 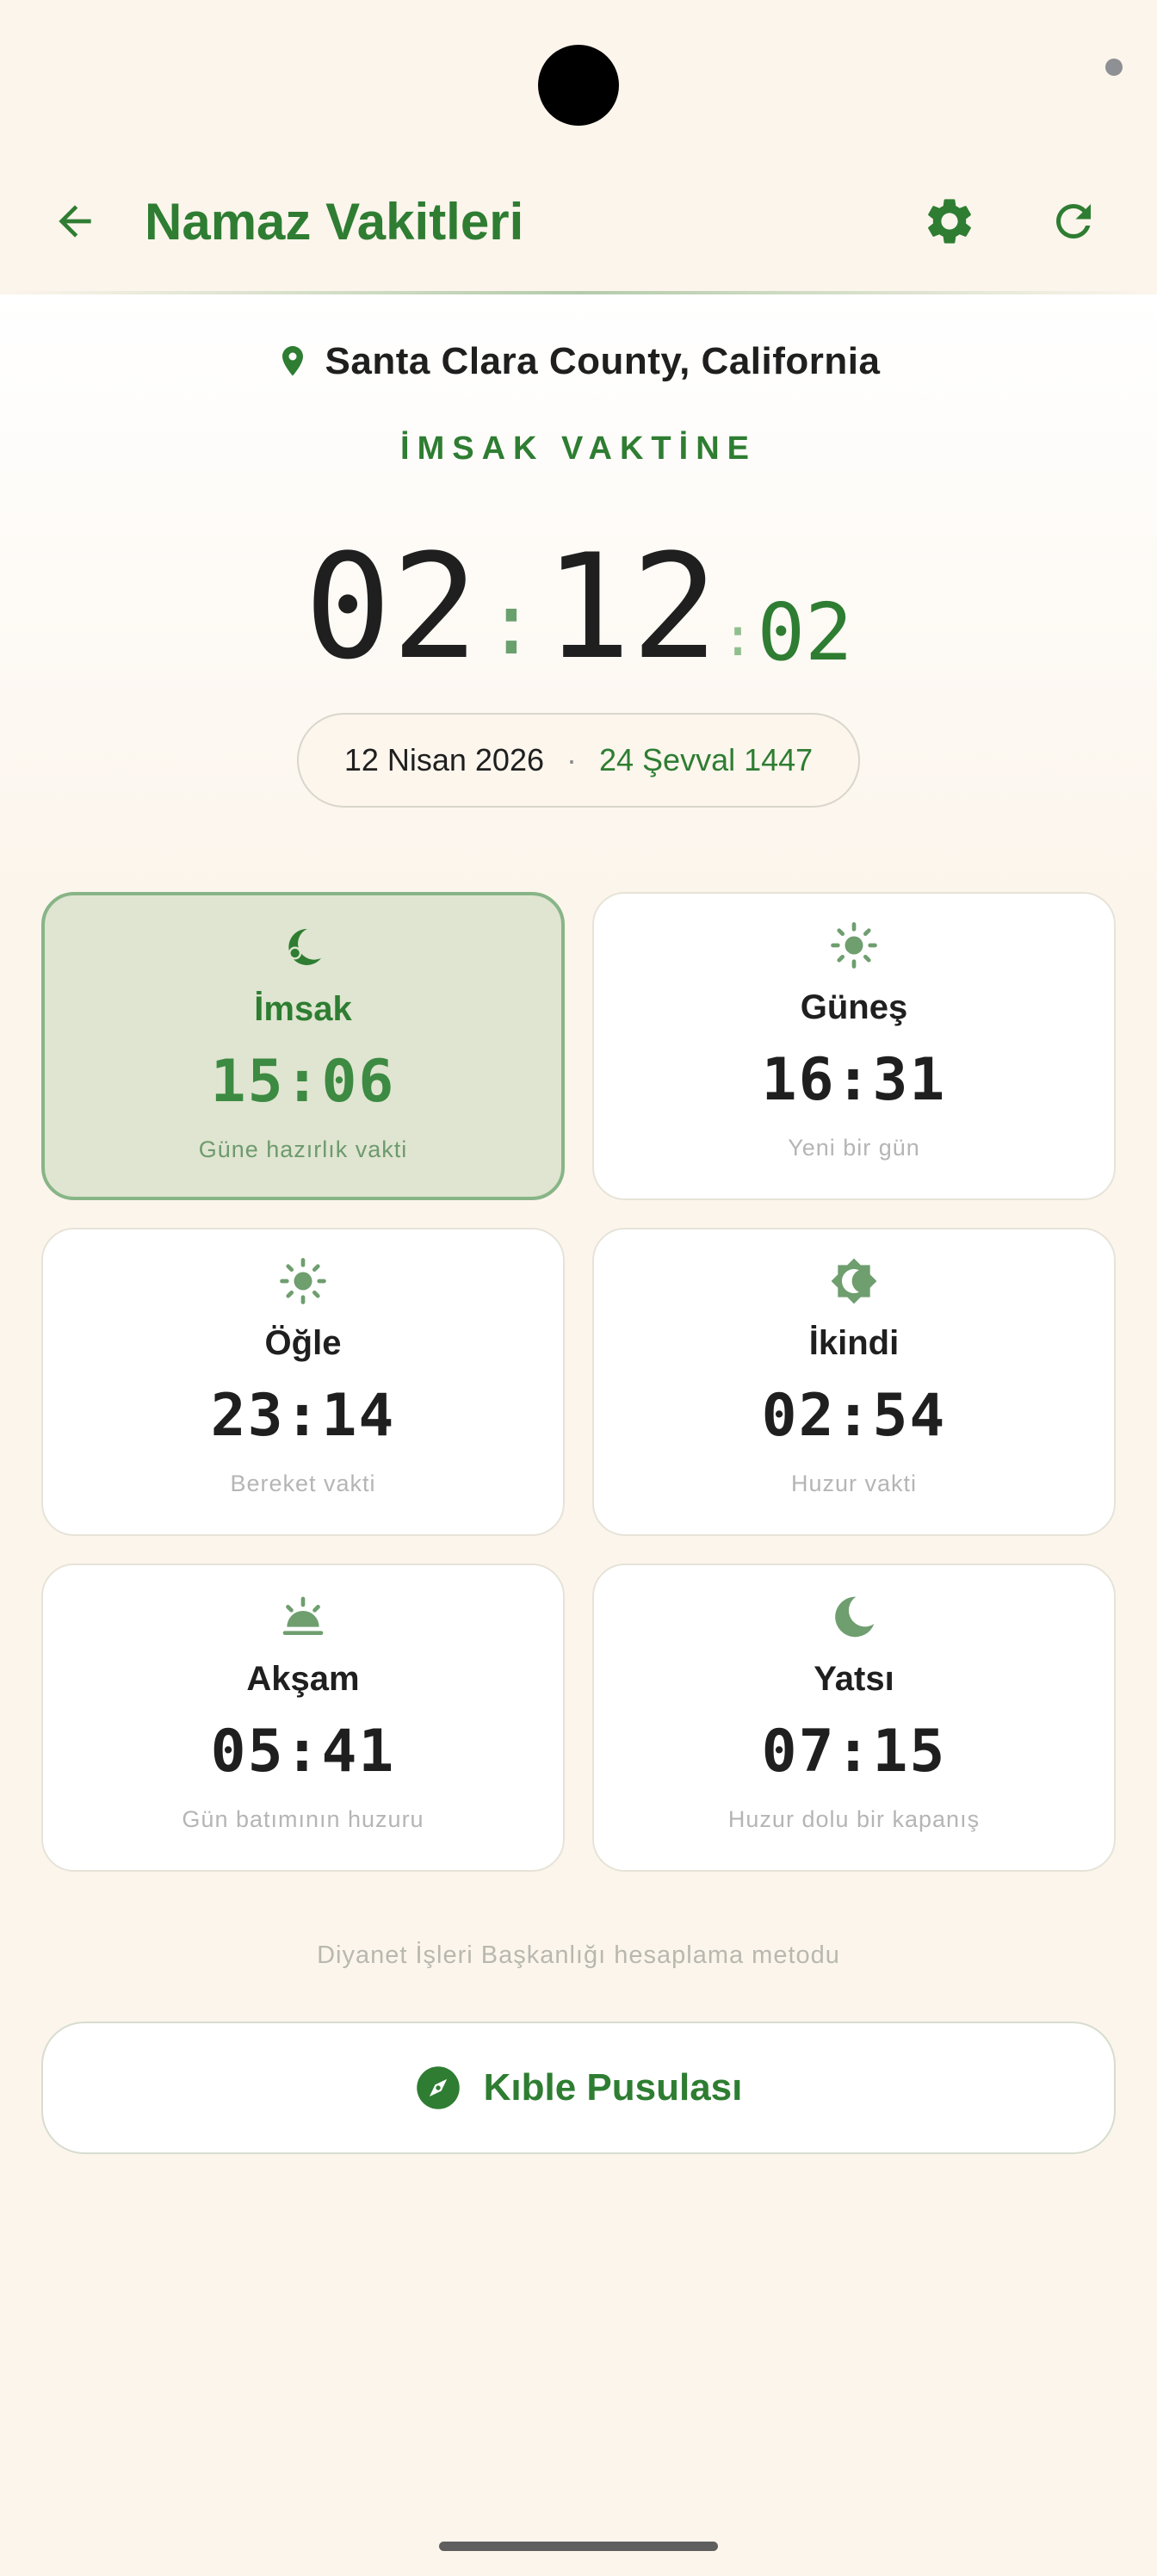 What do you see at coordinates (303, 1416) in the screenshot?
I see `prayer-time: 23:14` at bounding box center [303, 1416].